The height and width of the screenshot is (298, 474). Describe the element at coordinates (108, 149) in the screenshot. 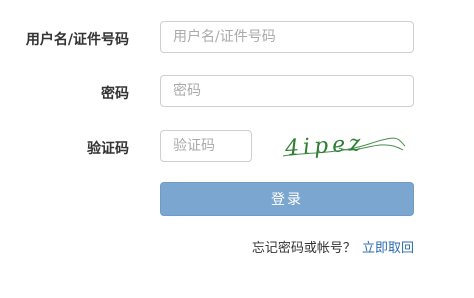

I see `captcha-label: 验证码` at that location.